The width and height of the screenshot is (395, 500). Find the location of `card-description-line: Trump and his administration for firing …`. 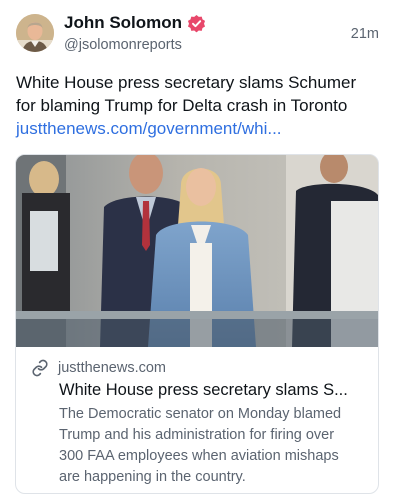

card-description-line: Trump and his administration for firing … is located at coordinates (197, 435).